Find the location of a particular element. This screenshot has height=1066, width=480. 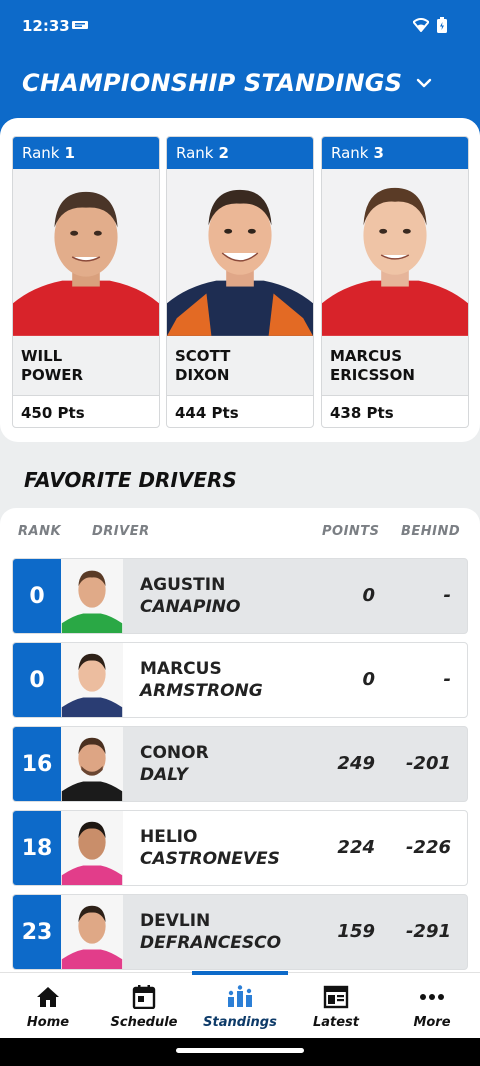

driver-points: 444 Pts is located at coordinates (240, 411).